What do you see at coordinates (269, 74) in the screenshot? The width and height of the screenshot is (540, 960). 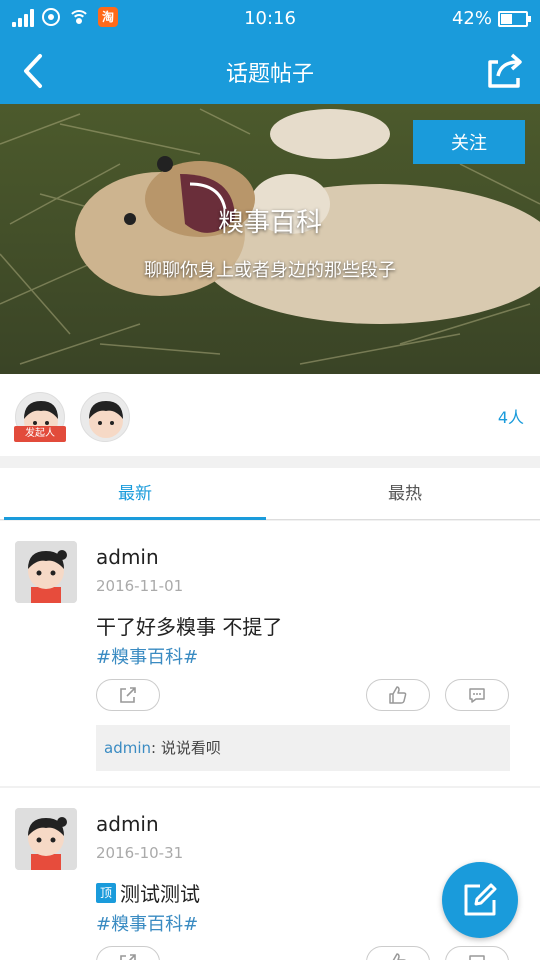 I see `page-title: 话题帖子` at bounding box center [269, 74].